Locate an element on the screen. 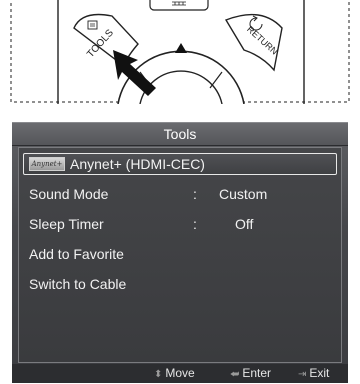 The width and height of the screenshot is (360, 384). return-key is located at coordinates (253, 42).